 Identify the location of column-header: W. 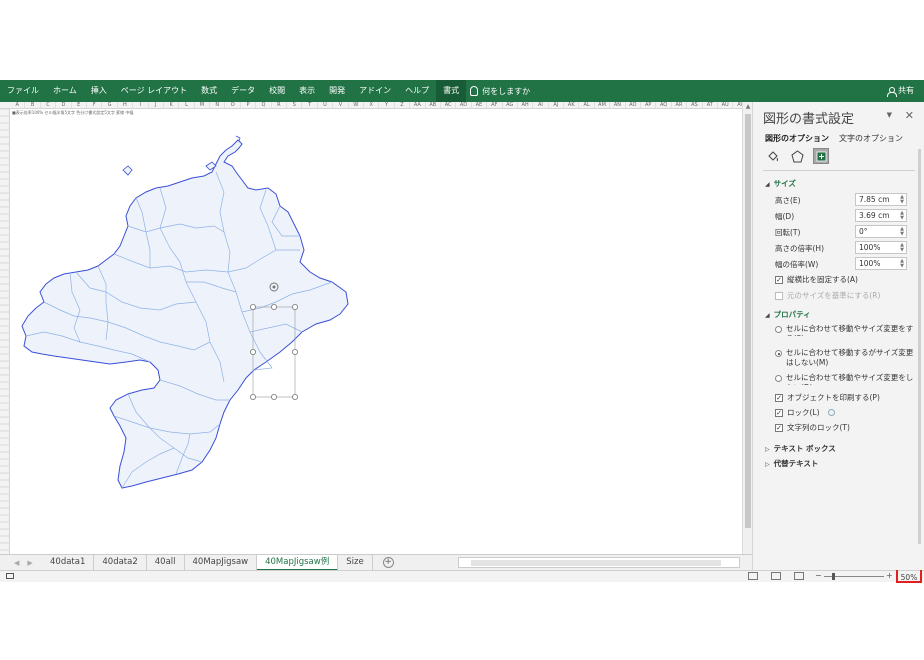
(356, 105).